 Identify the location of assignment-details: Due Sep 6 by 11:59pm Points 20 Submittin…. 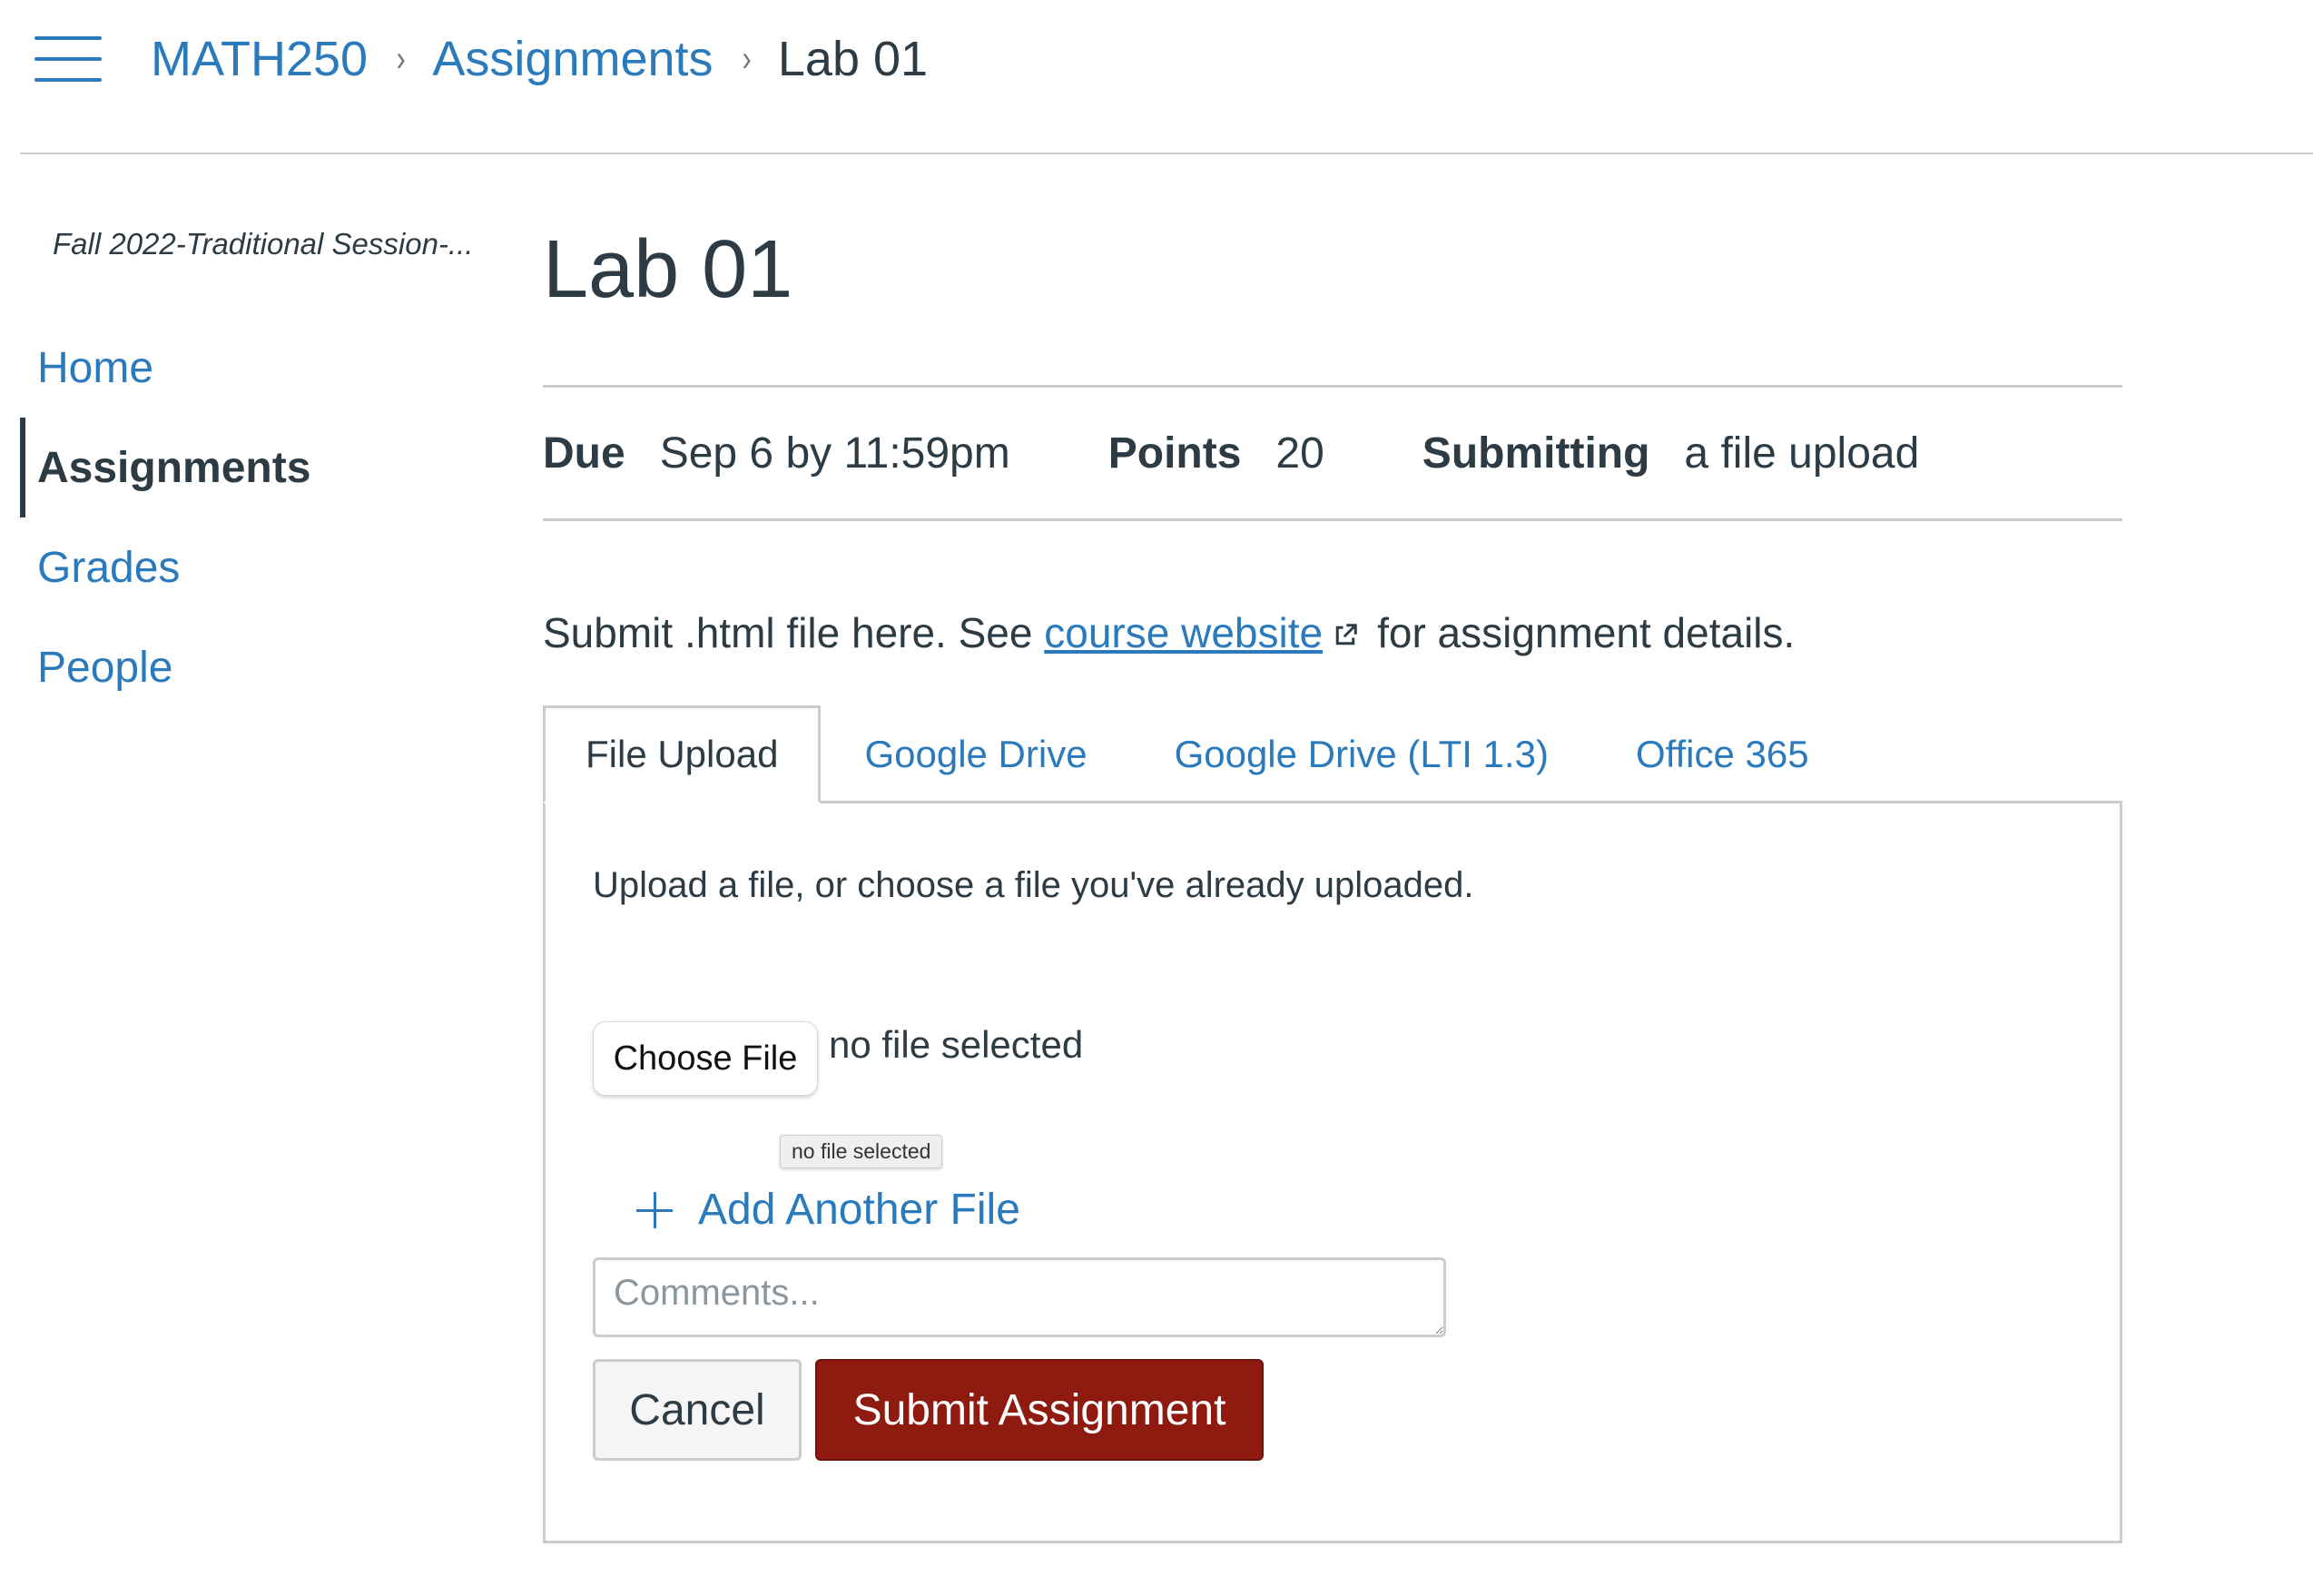
(1333, 453).